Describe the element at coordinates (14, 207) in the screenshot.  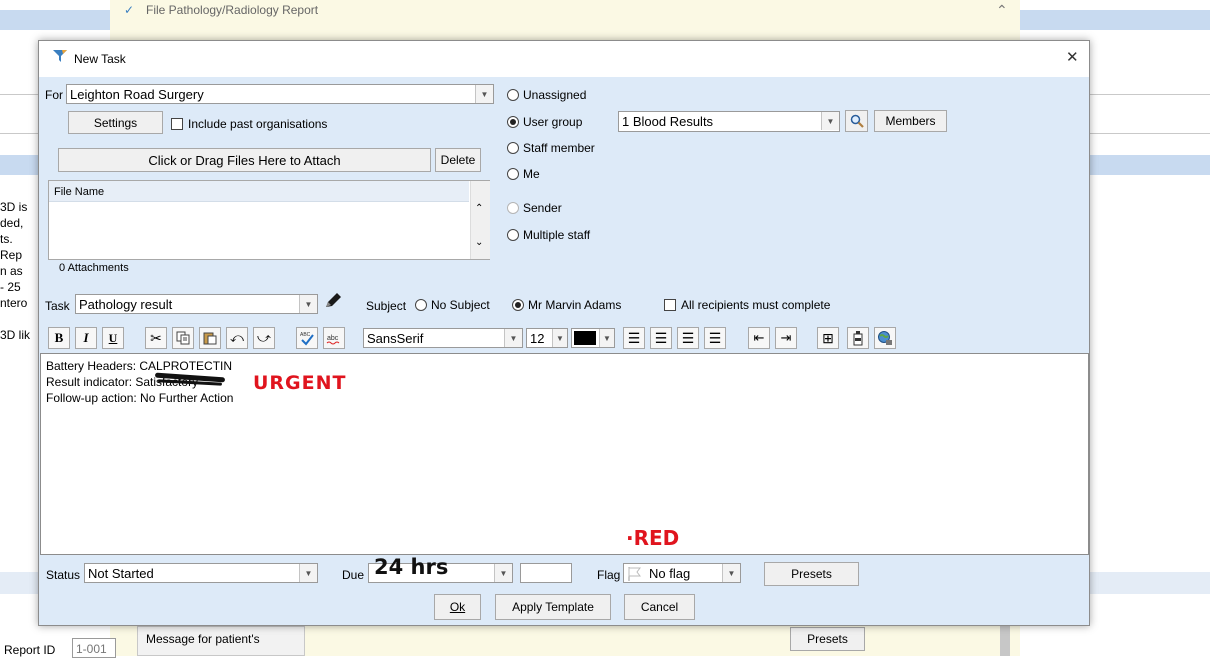
I see `side-text-line: 3D is` at that location.